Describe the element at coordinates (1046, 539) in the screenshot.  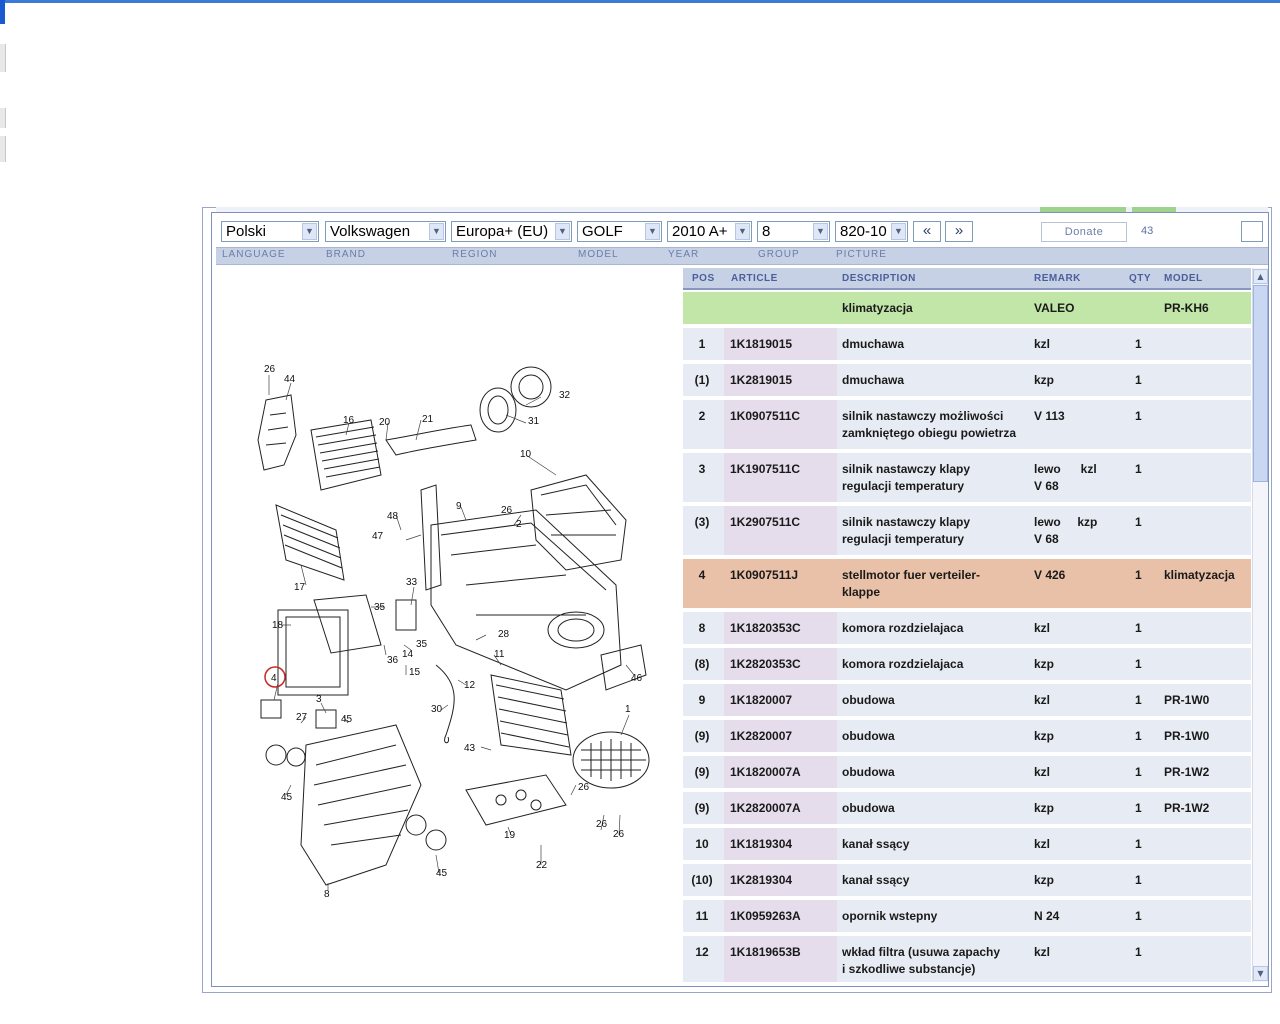
I see `remark-line: V 68` at that location.